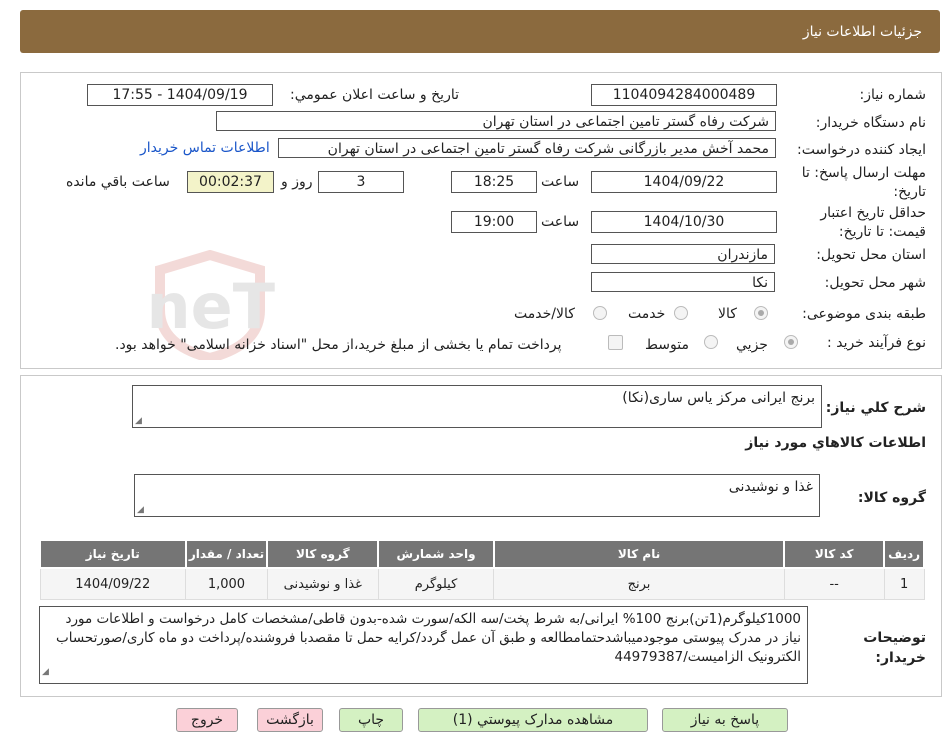 Image resolution: width=944 pixels, height=753 pixels. What do you see at coordinates (647, 314) in the screenshot?
I see `category-option-service: خدمت` at bounding box center [647, 314].